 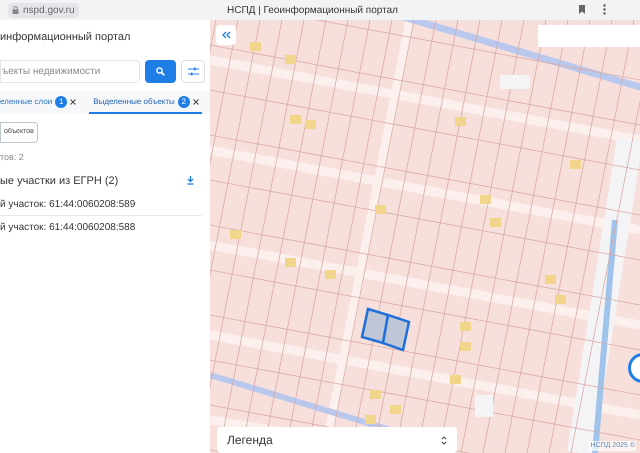 What do you see at coordinates (582, 9) in the screenshot?
I see `bookmark-icon` at bounding box center [582, 9].